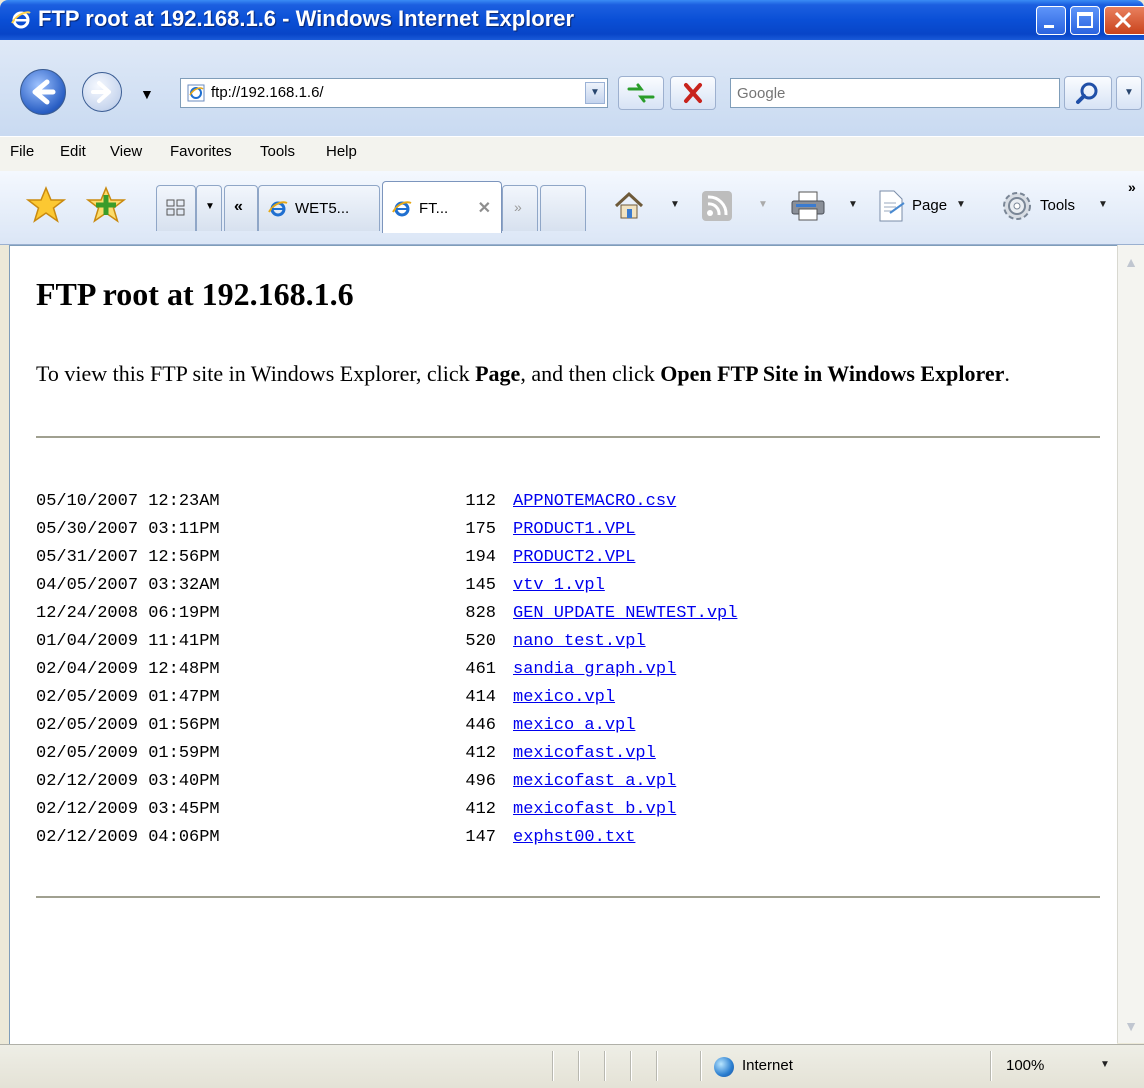 This screenshot has height=1088, width=1144. I want to click on scroll-up-icon: ▲, so click(1131, 262).